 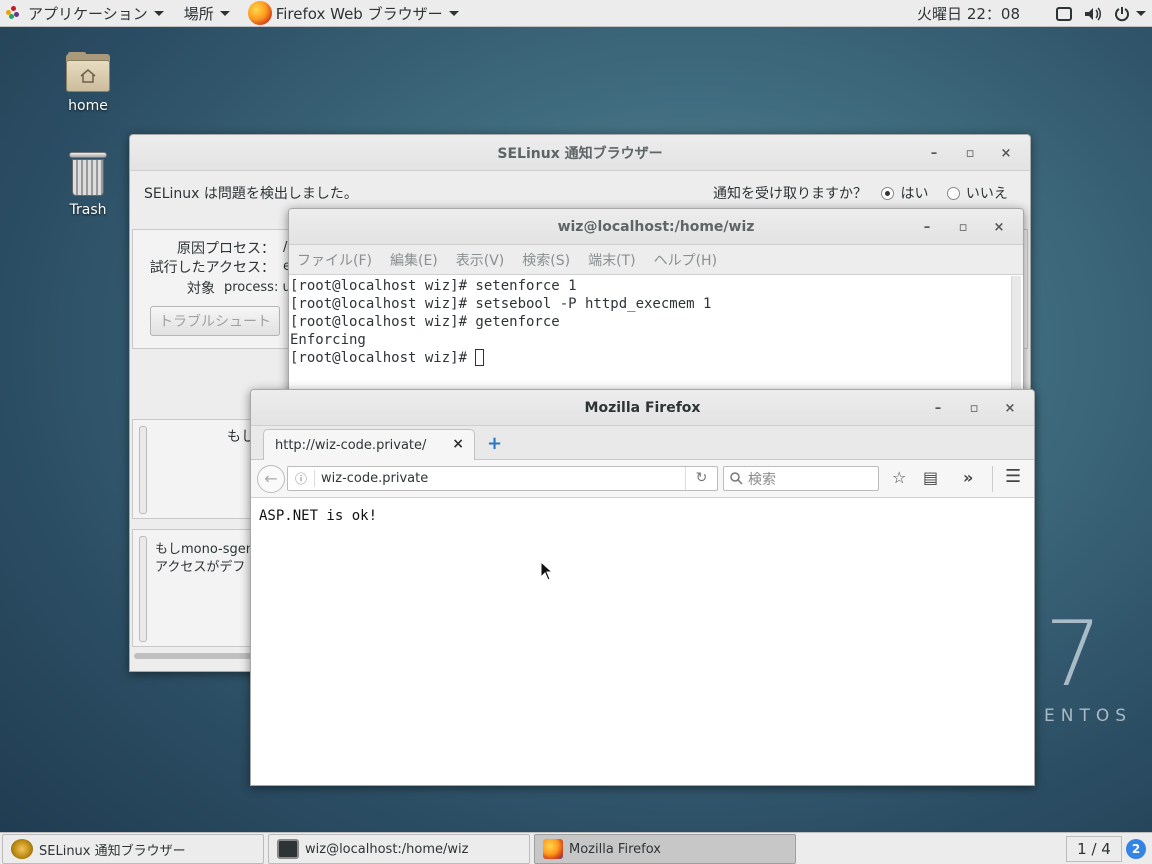 What do you see at coordinates (359, 13) in the screenshot?
I see `active-app-label: Firefox Web ブラウザー` at bounding box center [359, 13].